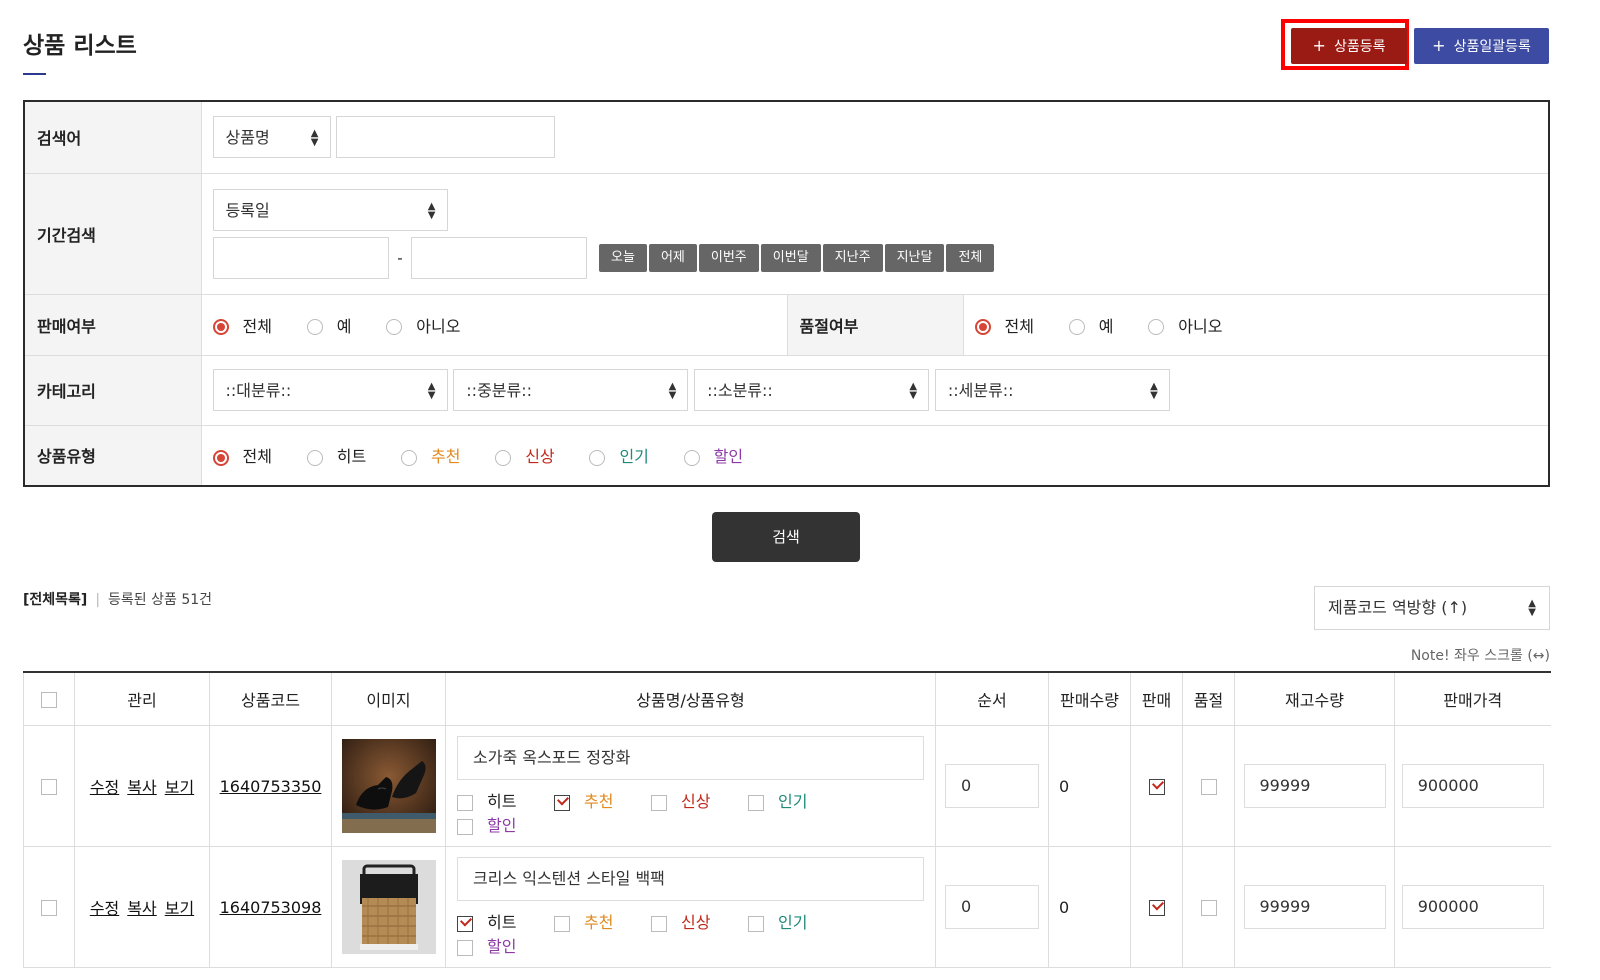 The width and height of the screenshot is (1600, 980). I want to click on keyword-field-select: 상품명 ▲ ▼, so click(271, 137).